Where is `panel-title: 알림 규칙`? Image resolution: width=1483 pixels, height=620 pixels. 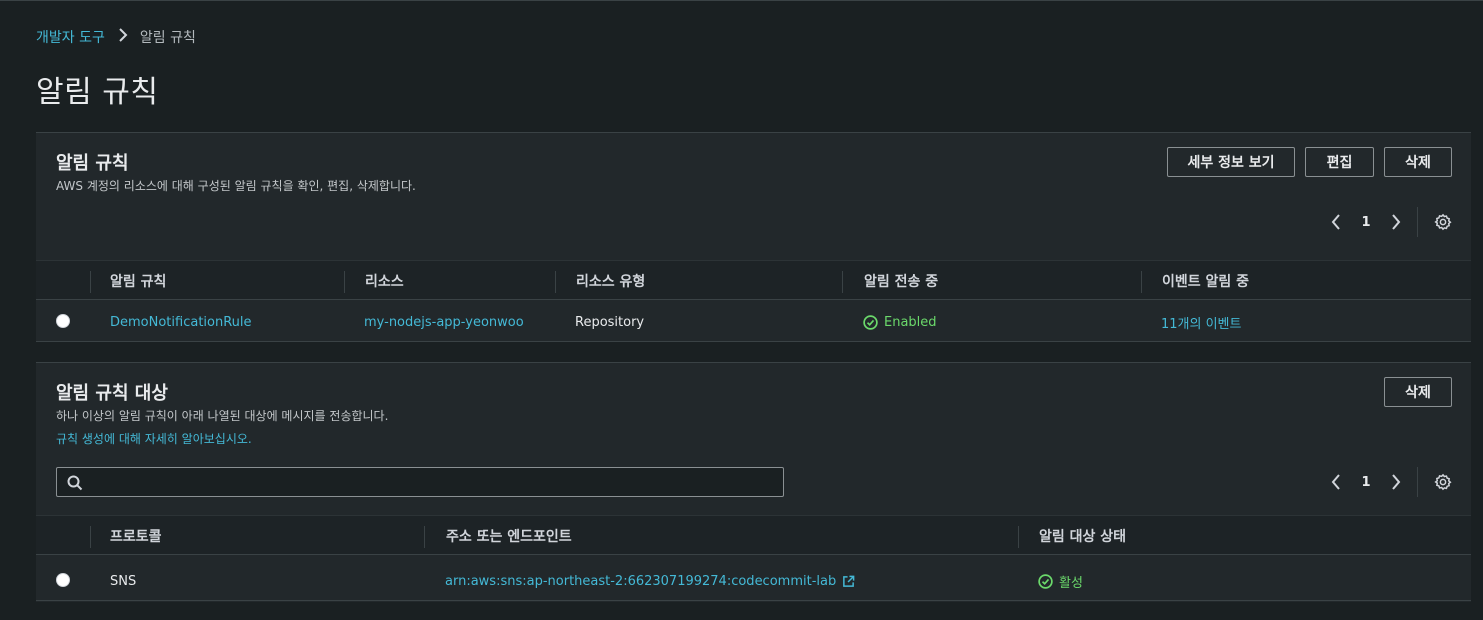 panel-title: 알림 규칙 is located at coordinates (92, 163).